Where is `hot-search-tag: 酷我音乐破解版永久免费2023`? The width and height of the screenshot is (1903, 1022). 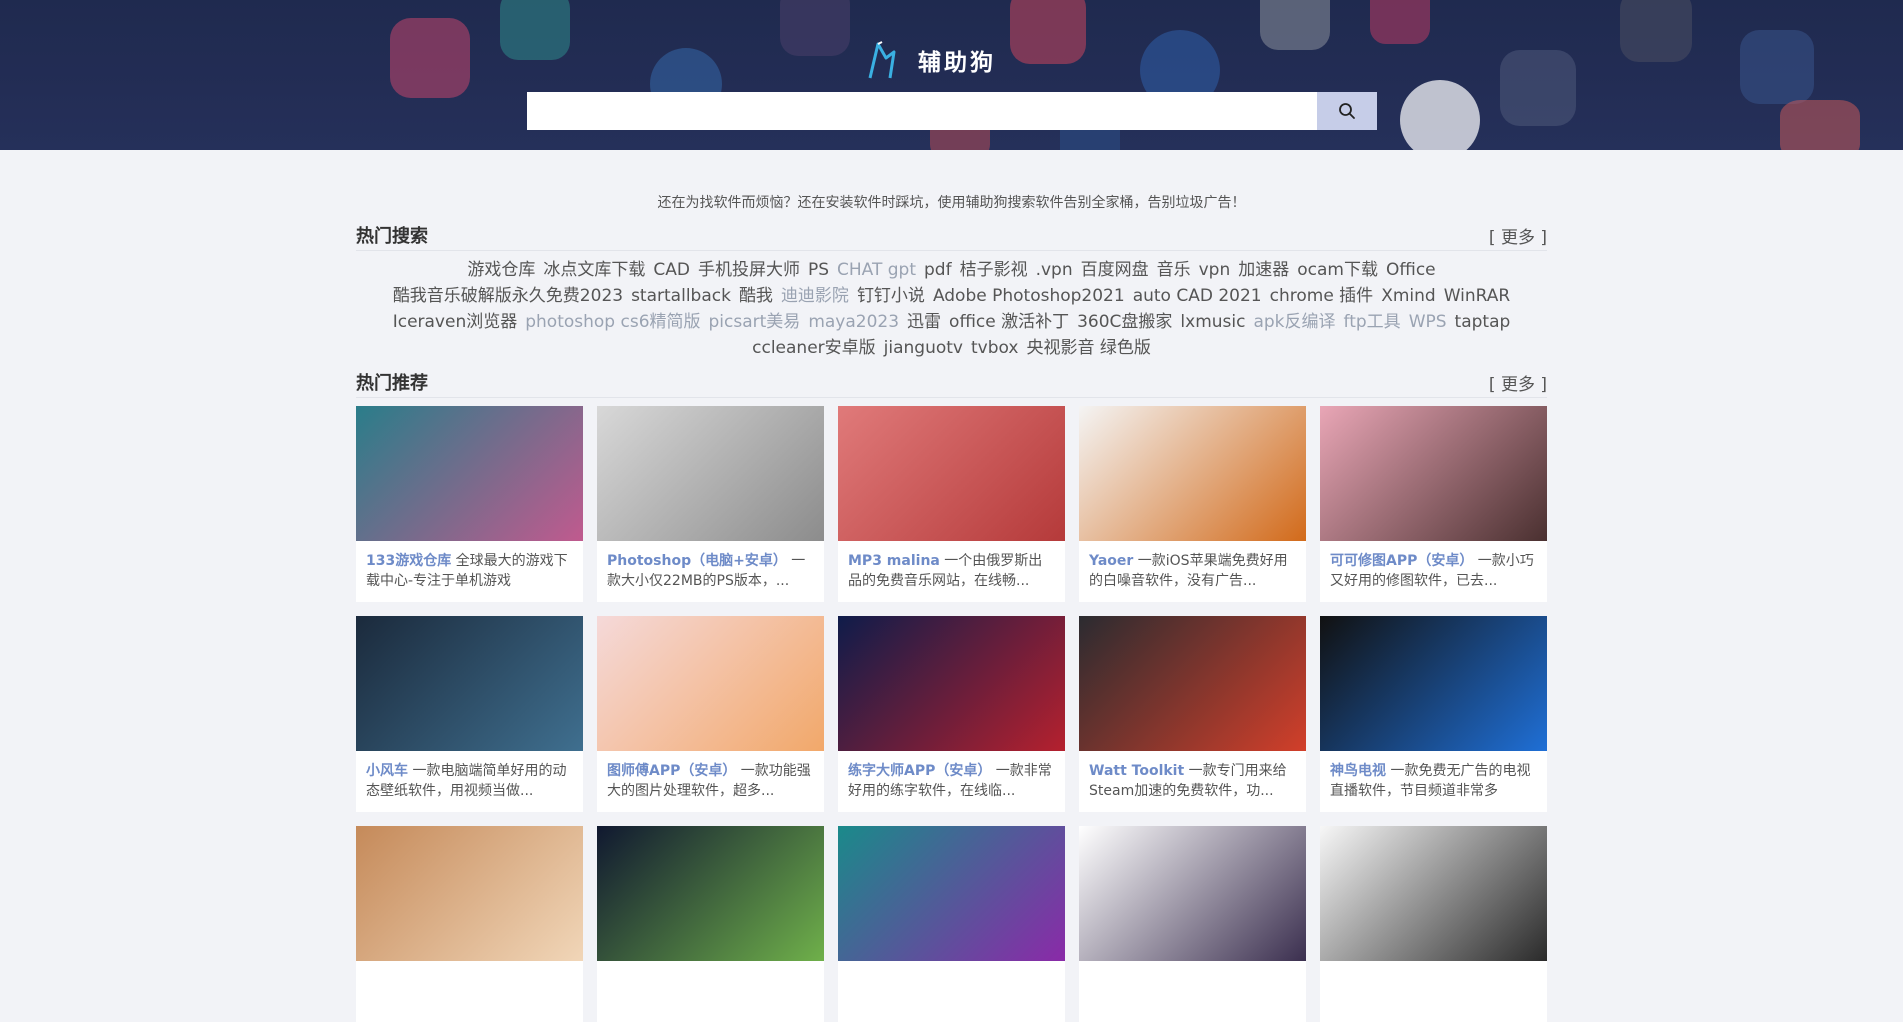 hot-search-tag: 酷我音乐破解版永久免费2023 is located at coordinates (508, 296).